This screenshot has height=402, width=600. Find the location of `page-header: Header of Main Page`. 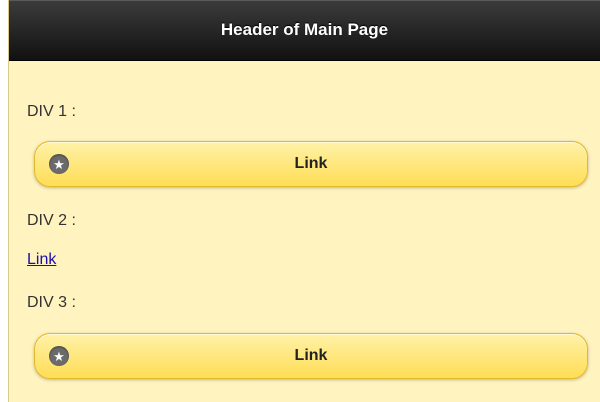

page-header: Header of Main Page is located at coordinates (304, 30).